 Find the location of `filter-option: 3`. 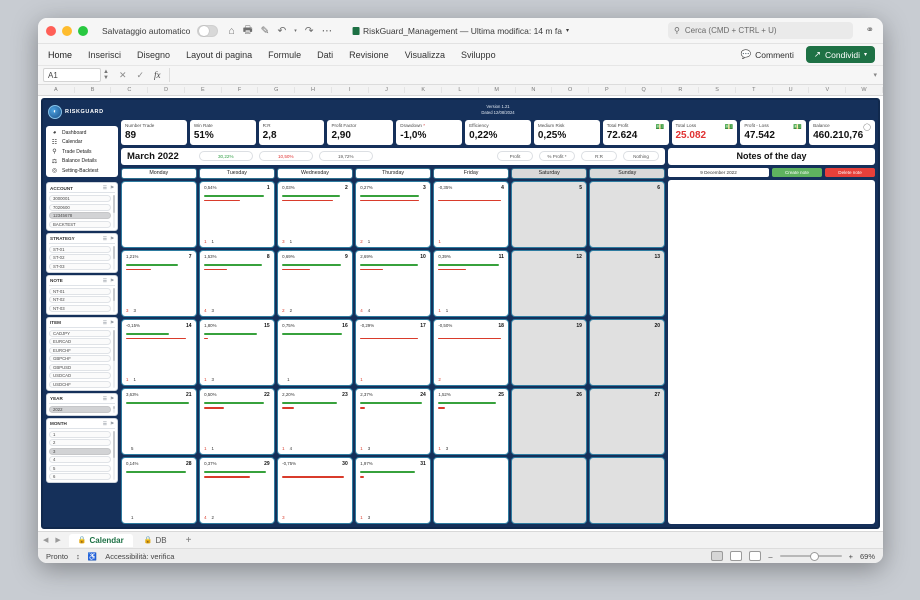

filter-option: 3 is located at coordinates (80, 451).